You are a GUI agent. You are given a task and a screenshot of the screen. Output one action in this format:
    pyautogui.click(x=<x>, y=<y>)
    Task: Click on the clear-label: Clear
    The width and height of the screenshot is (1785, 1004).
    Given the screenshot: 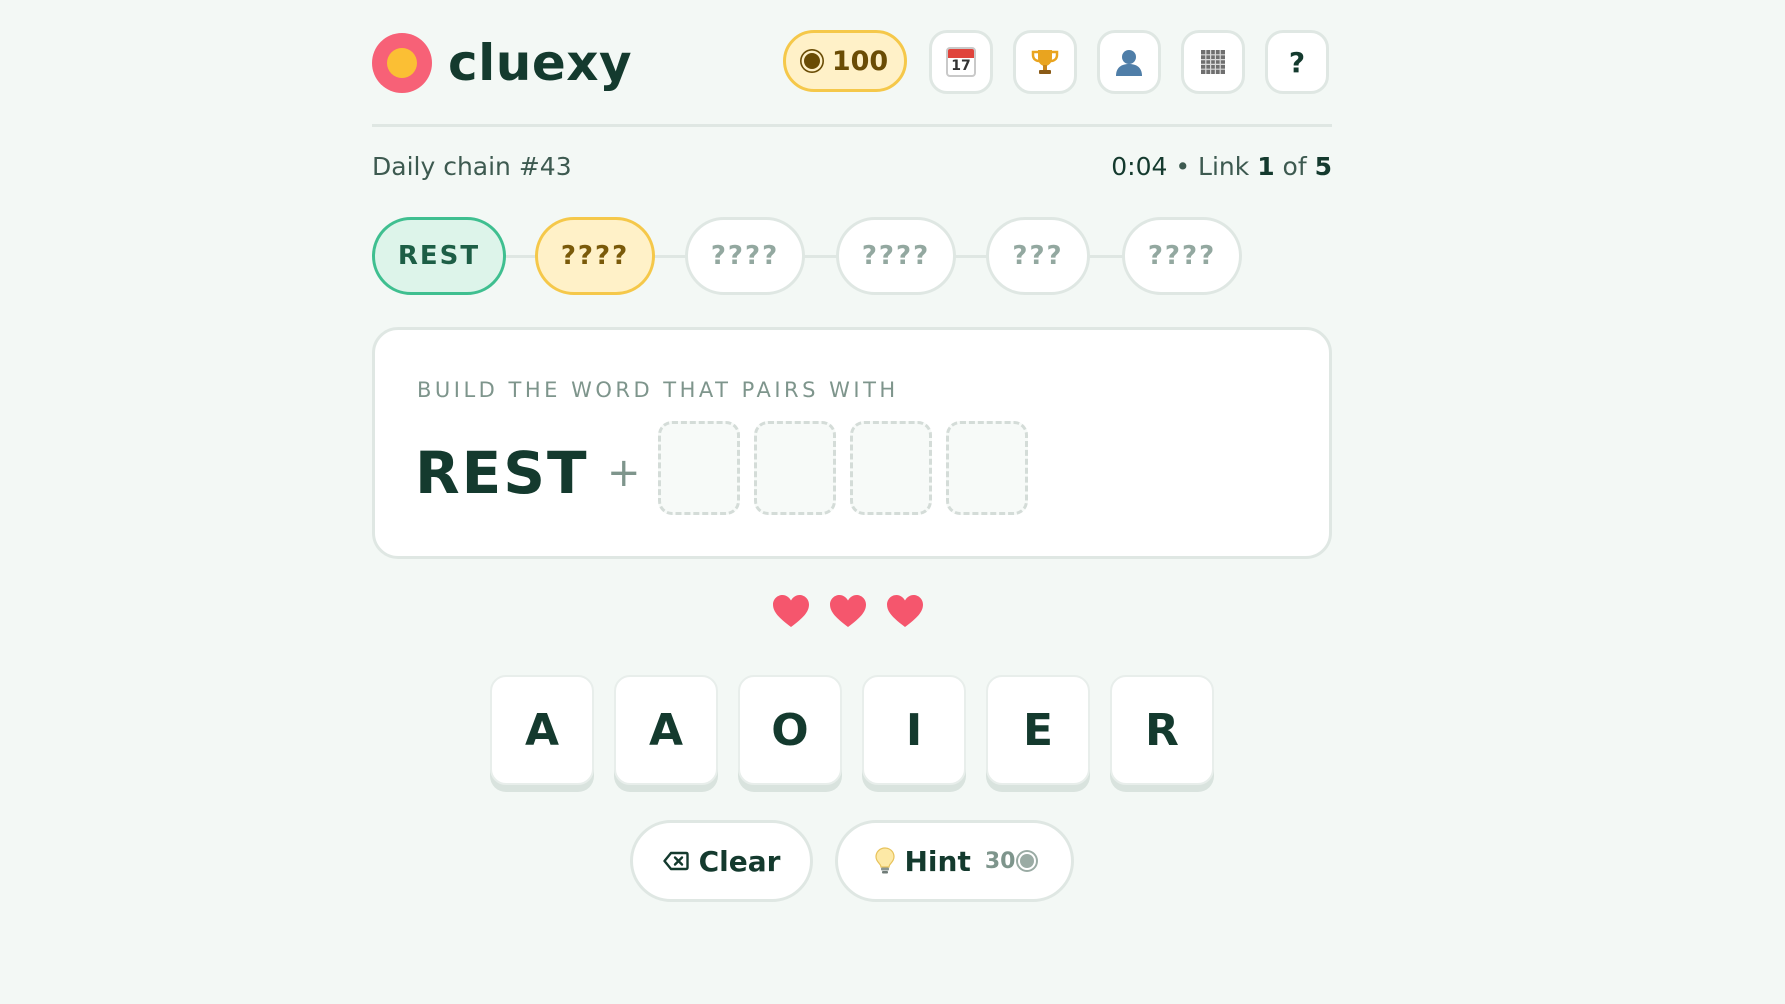 What is the action you would take?
    pyautogui.click(x=739, y=861)
    